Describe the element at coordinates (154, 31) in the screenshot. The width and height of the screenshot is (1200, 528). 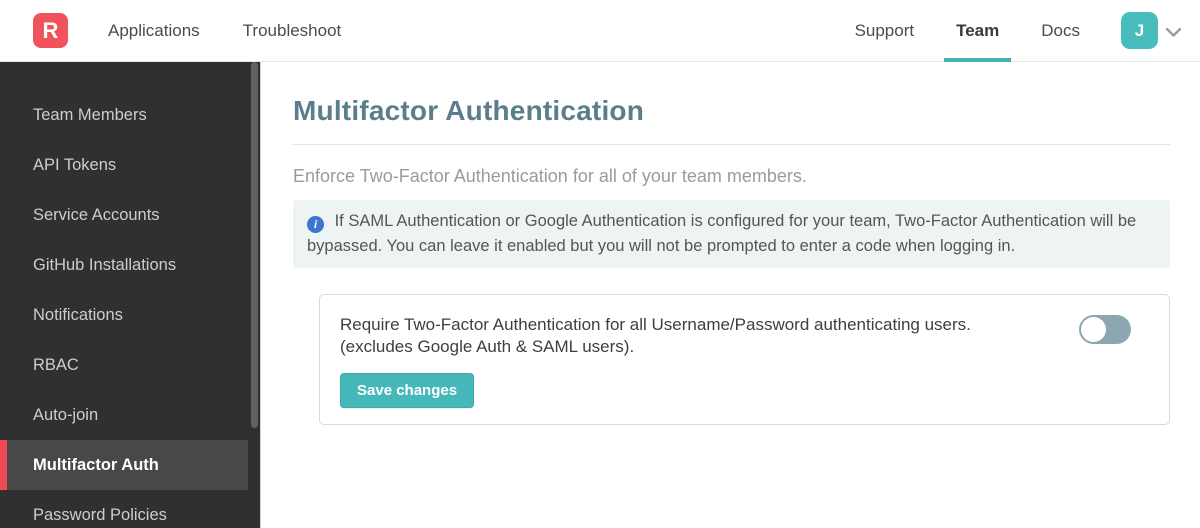
I see `nav-applications: Applications` at that location.